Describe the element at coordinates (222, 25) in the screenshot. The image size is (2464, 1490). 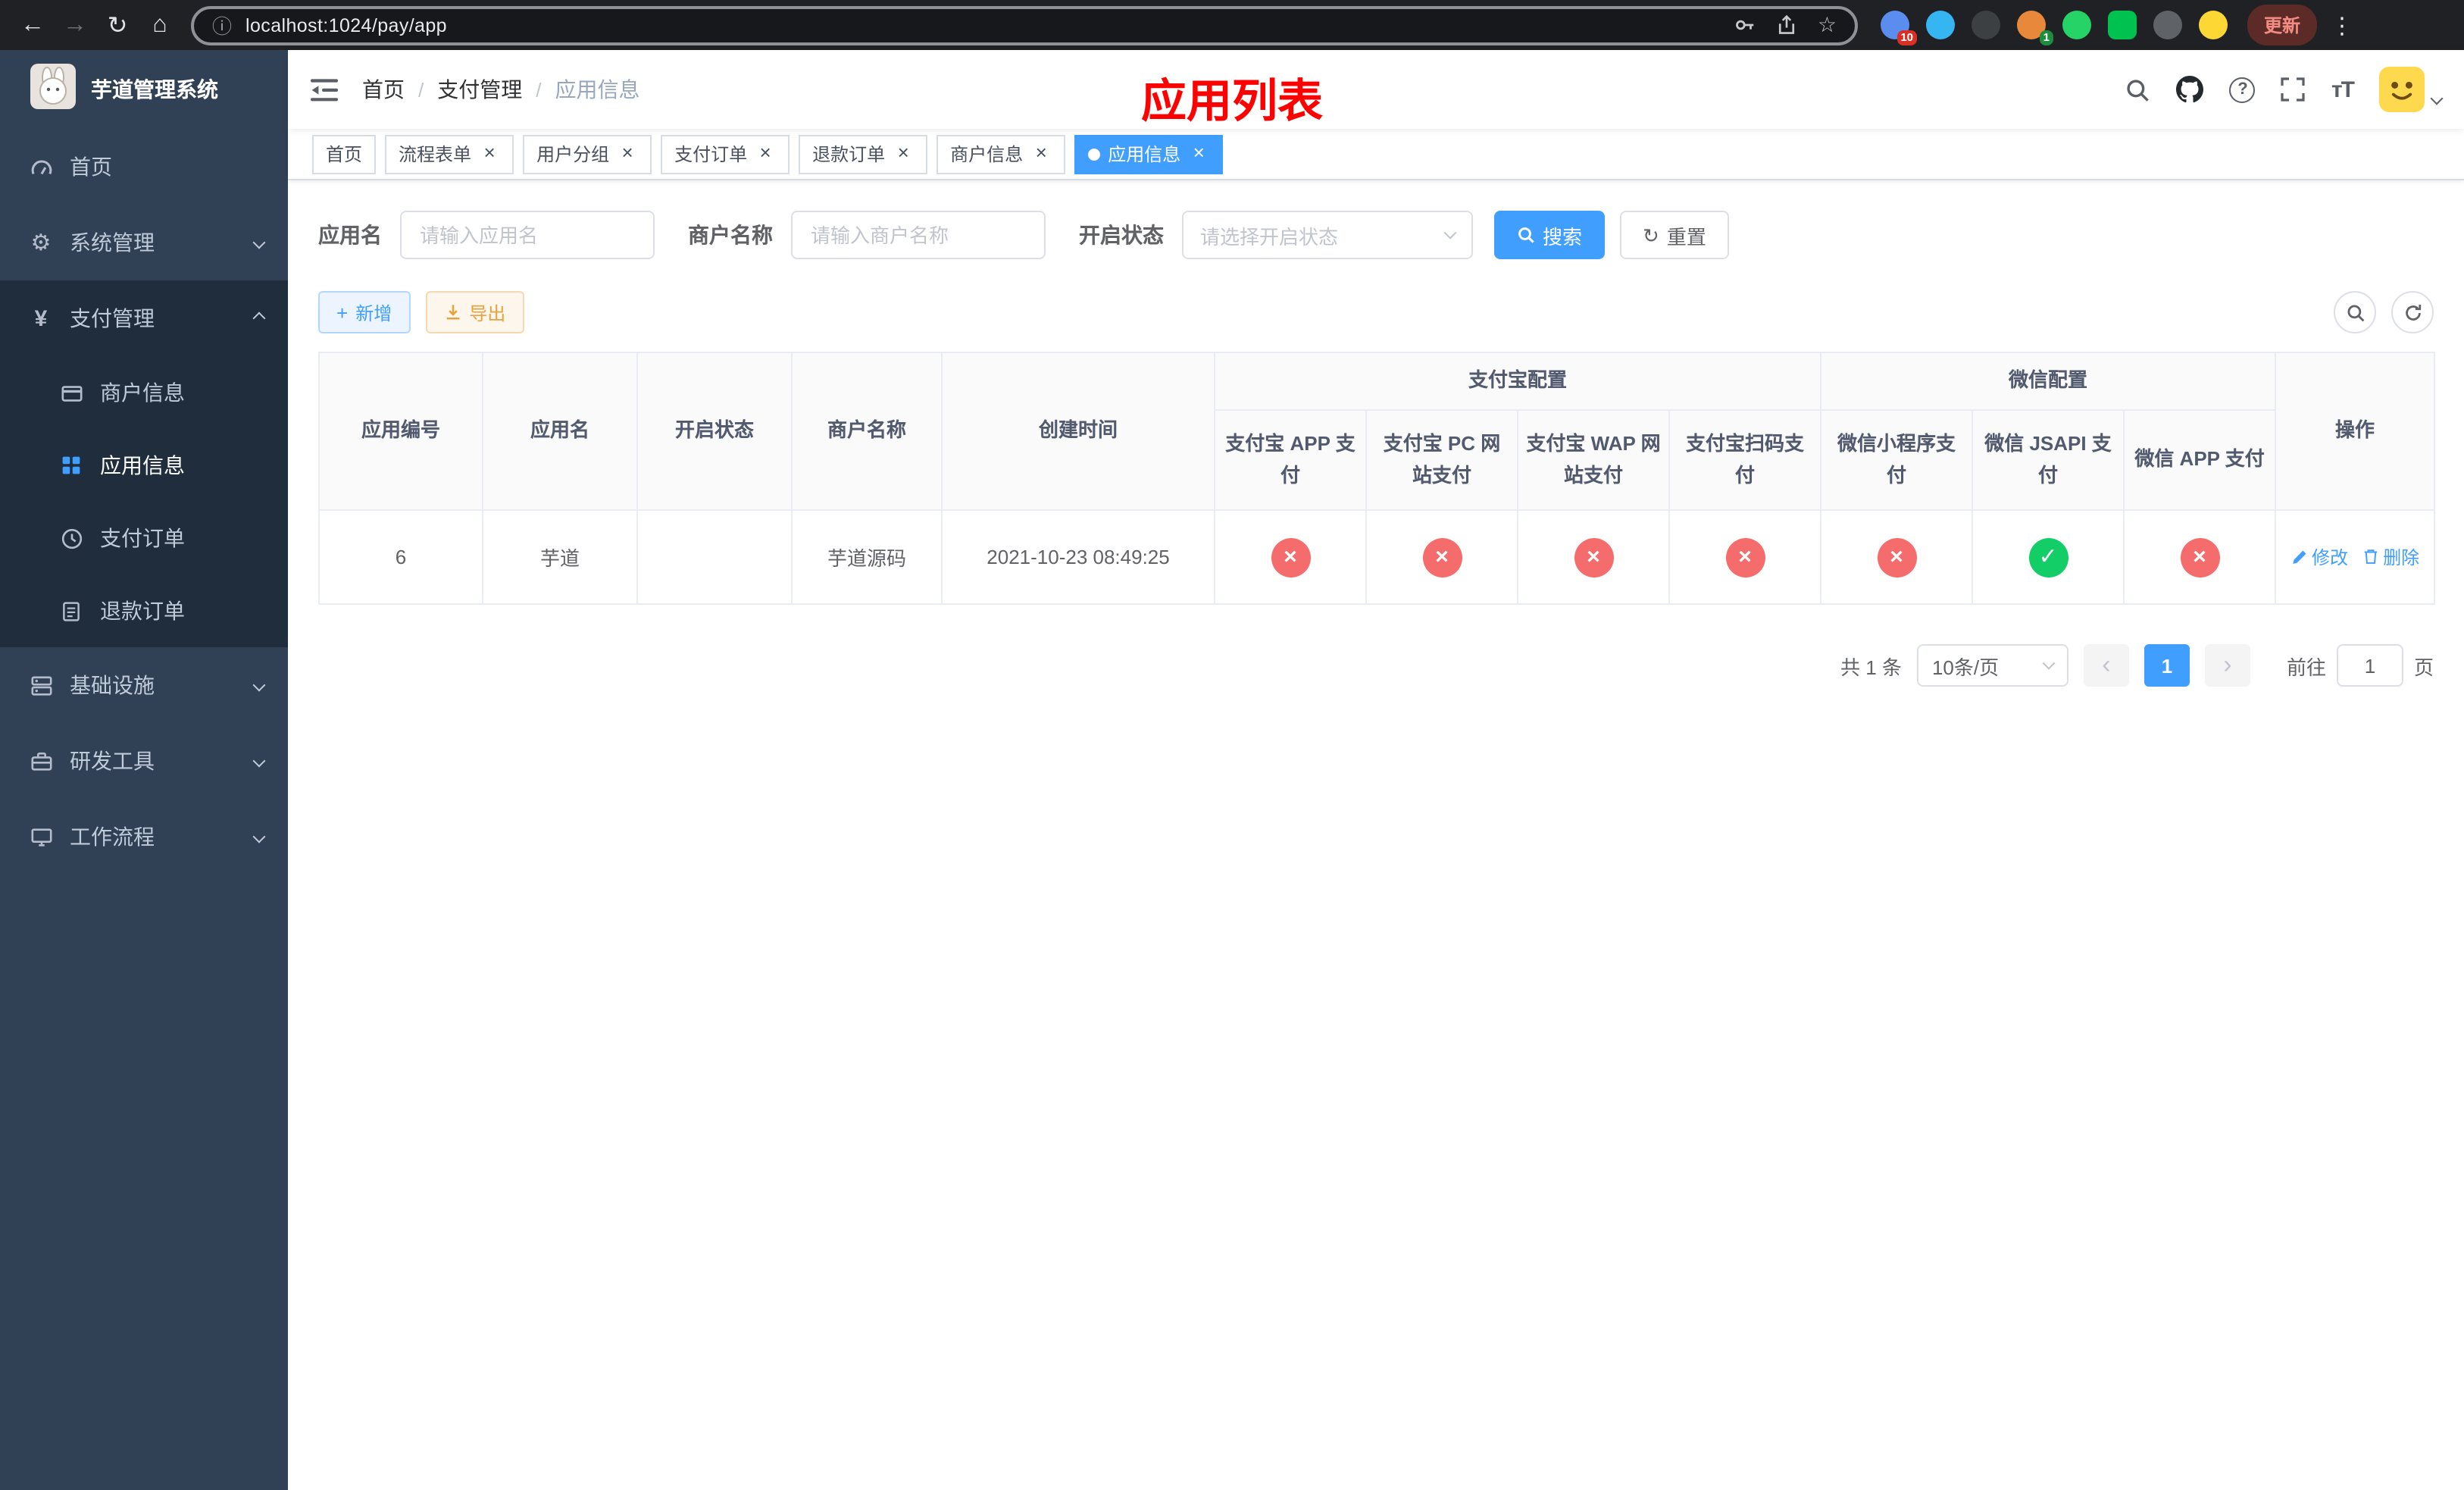
I see `site-info-icon: ⓘ` at that location.